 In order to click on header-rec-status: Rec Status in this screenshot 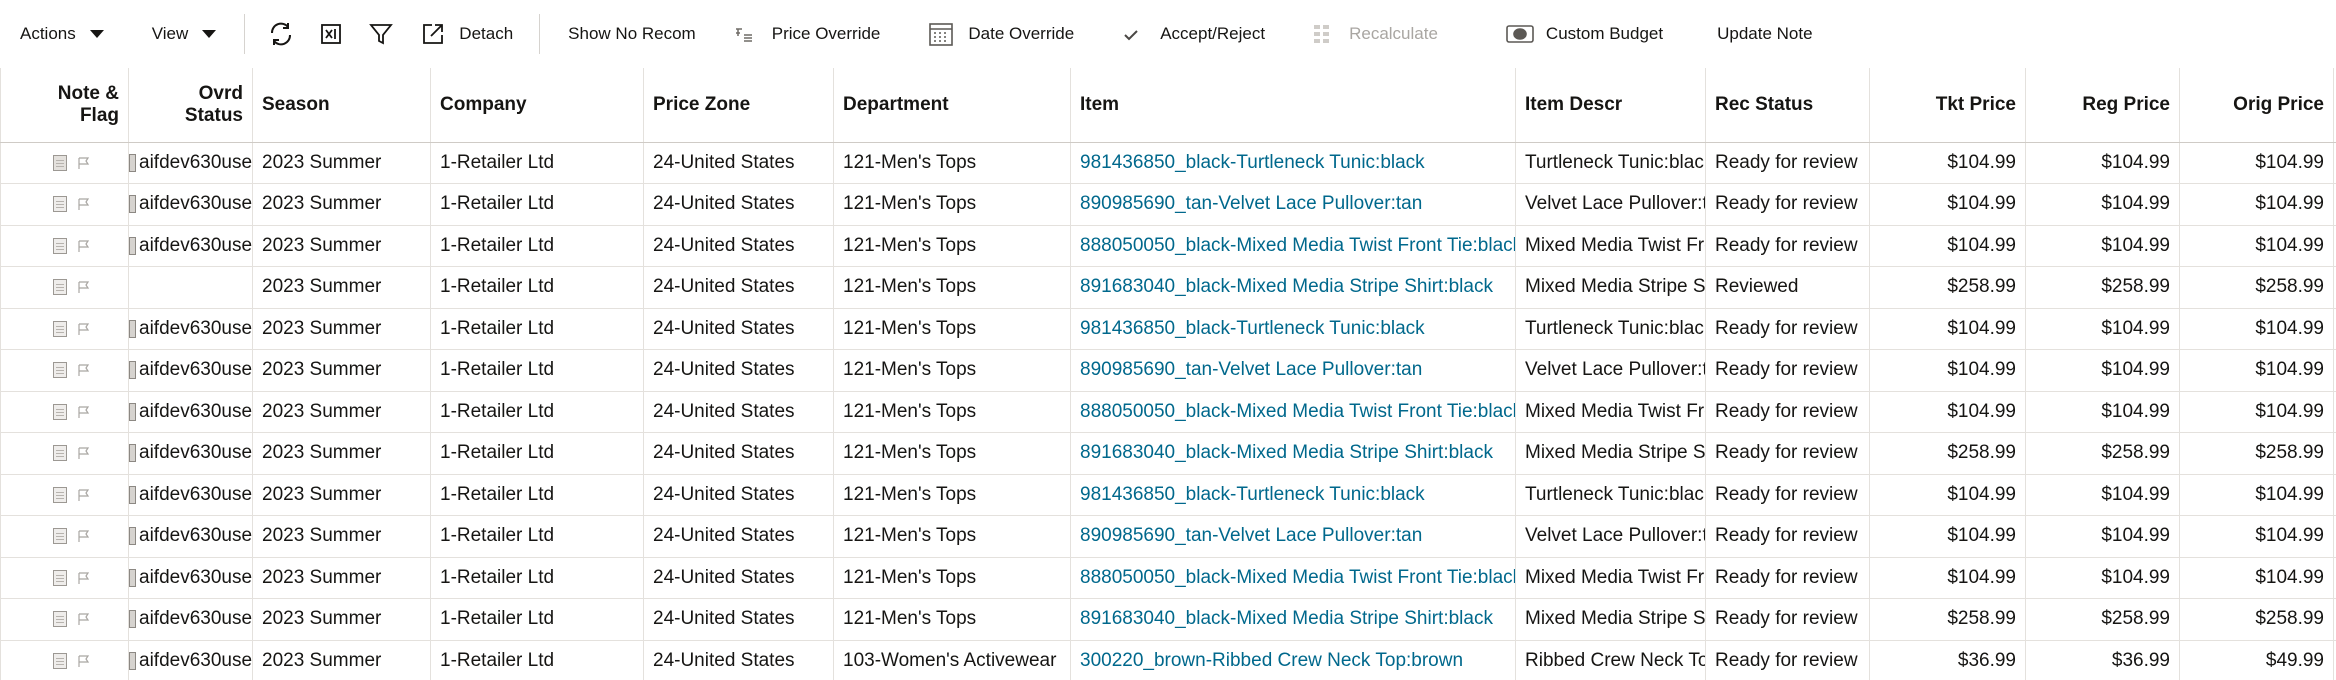, I will do `click(1787, 105)`.